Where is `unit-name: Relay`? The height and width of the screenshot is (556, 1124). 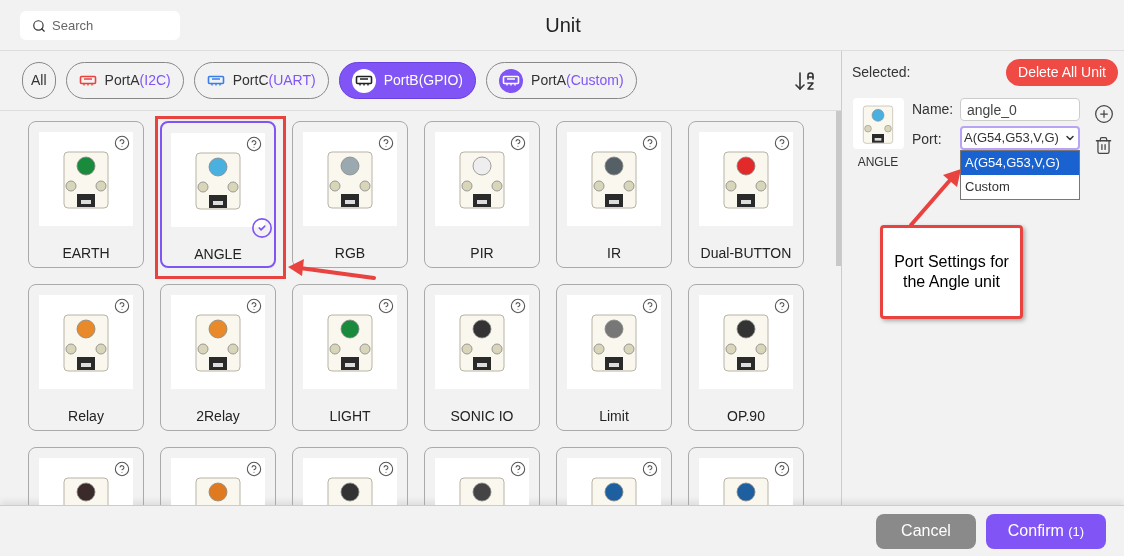
unit-name: Relay is located at coordinates (86, 416).